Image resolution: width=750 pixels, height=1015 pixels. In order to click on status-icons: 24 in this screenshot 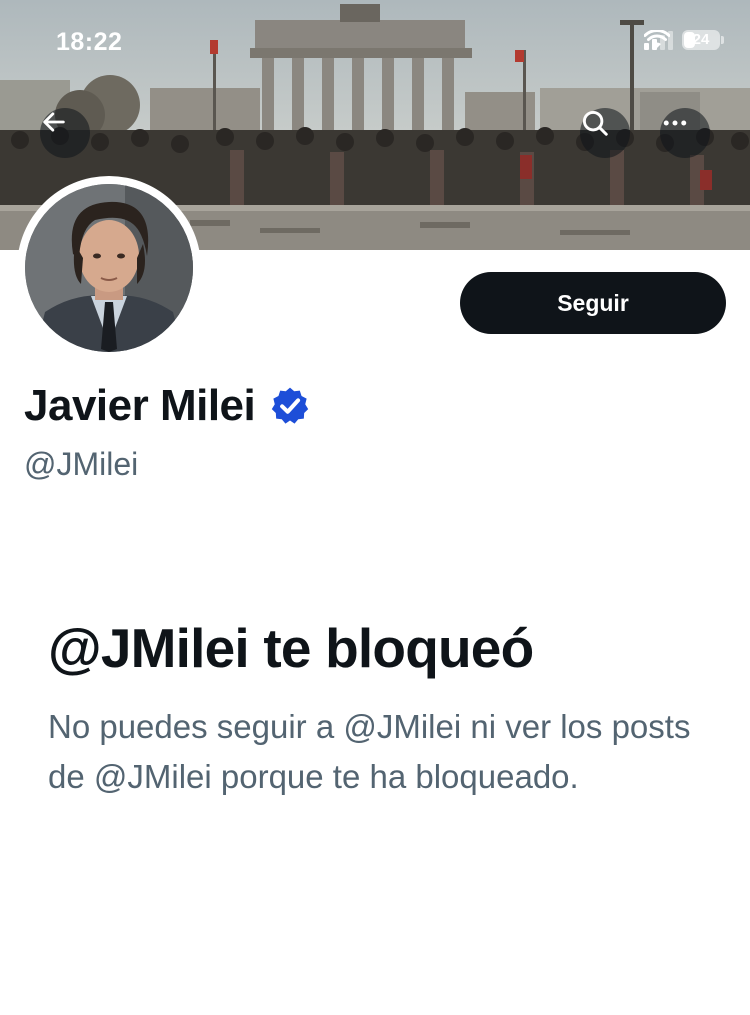, I will do `click(684, 40)`.